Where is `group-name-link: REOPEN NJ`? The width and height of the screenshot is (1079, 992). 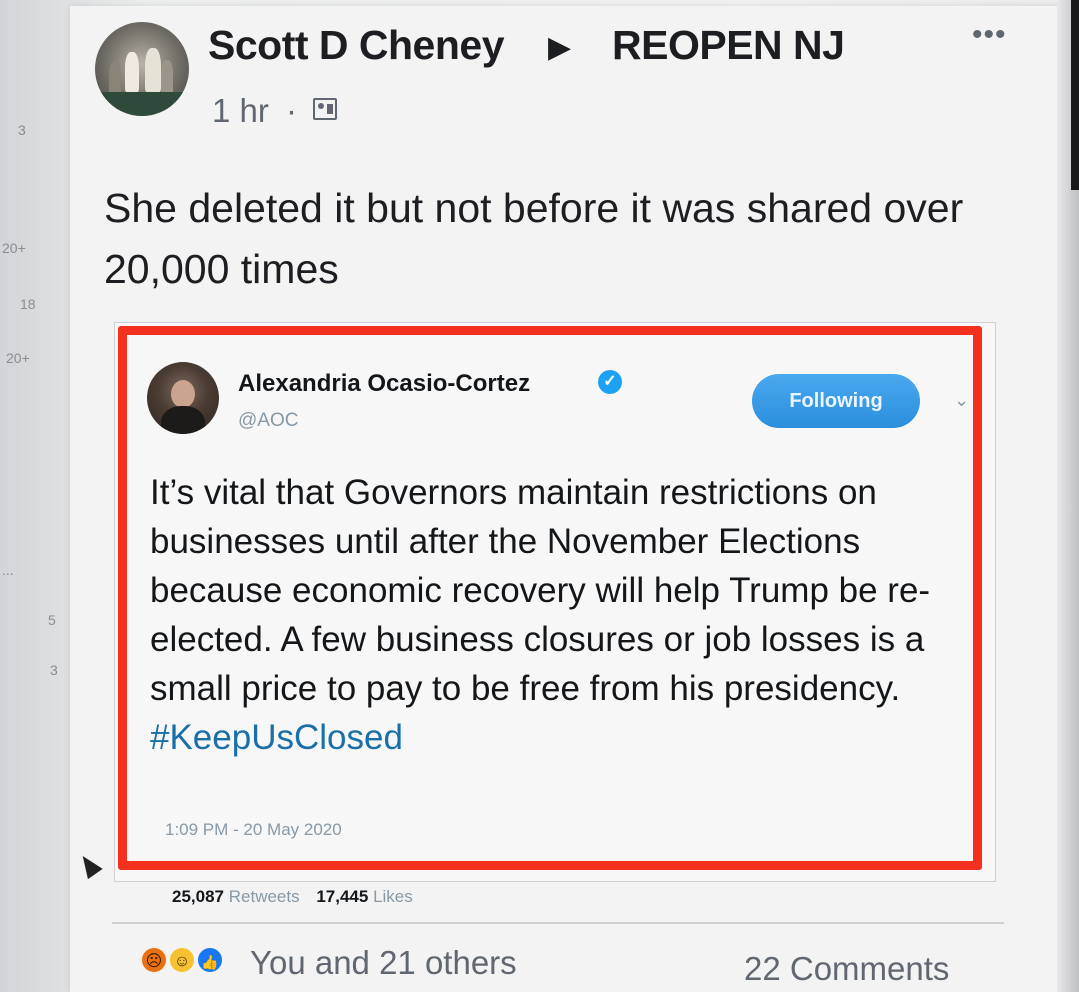 group-name-link: REOPEN NJ is located at coordinates (728, 45).